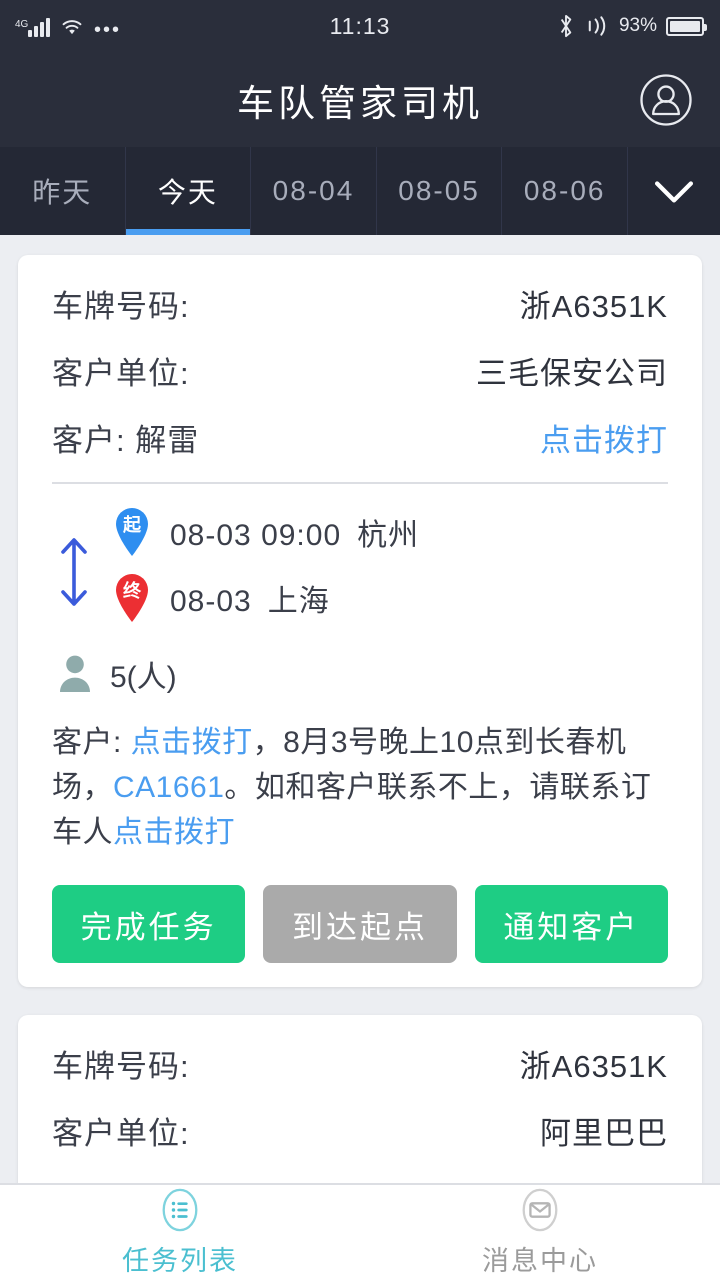 This screenshot has height=1280, width=720. What do you see at coordinates (540, 1210) in the screenshot?
I see `envelope-icon` at bounding box center [540, 1210].